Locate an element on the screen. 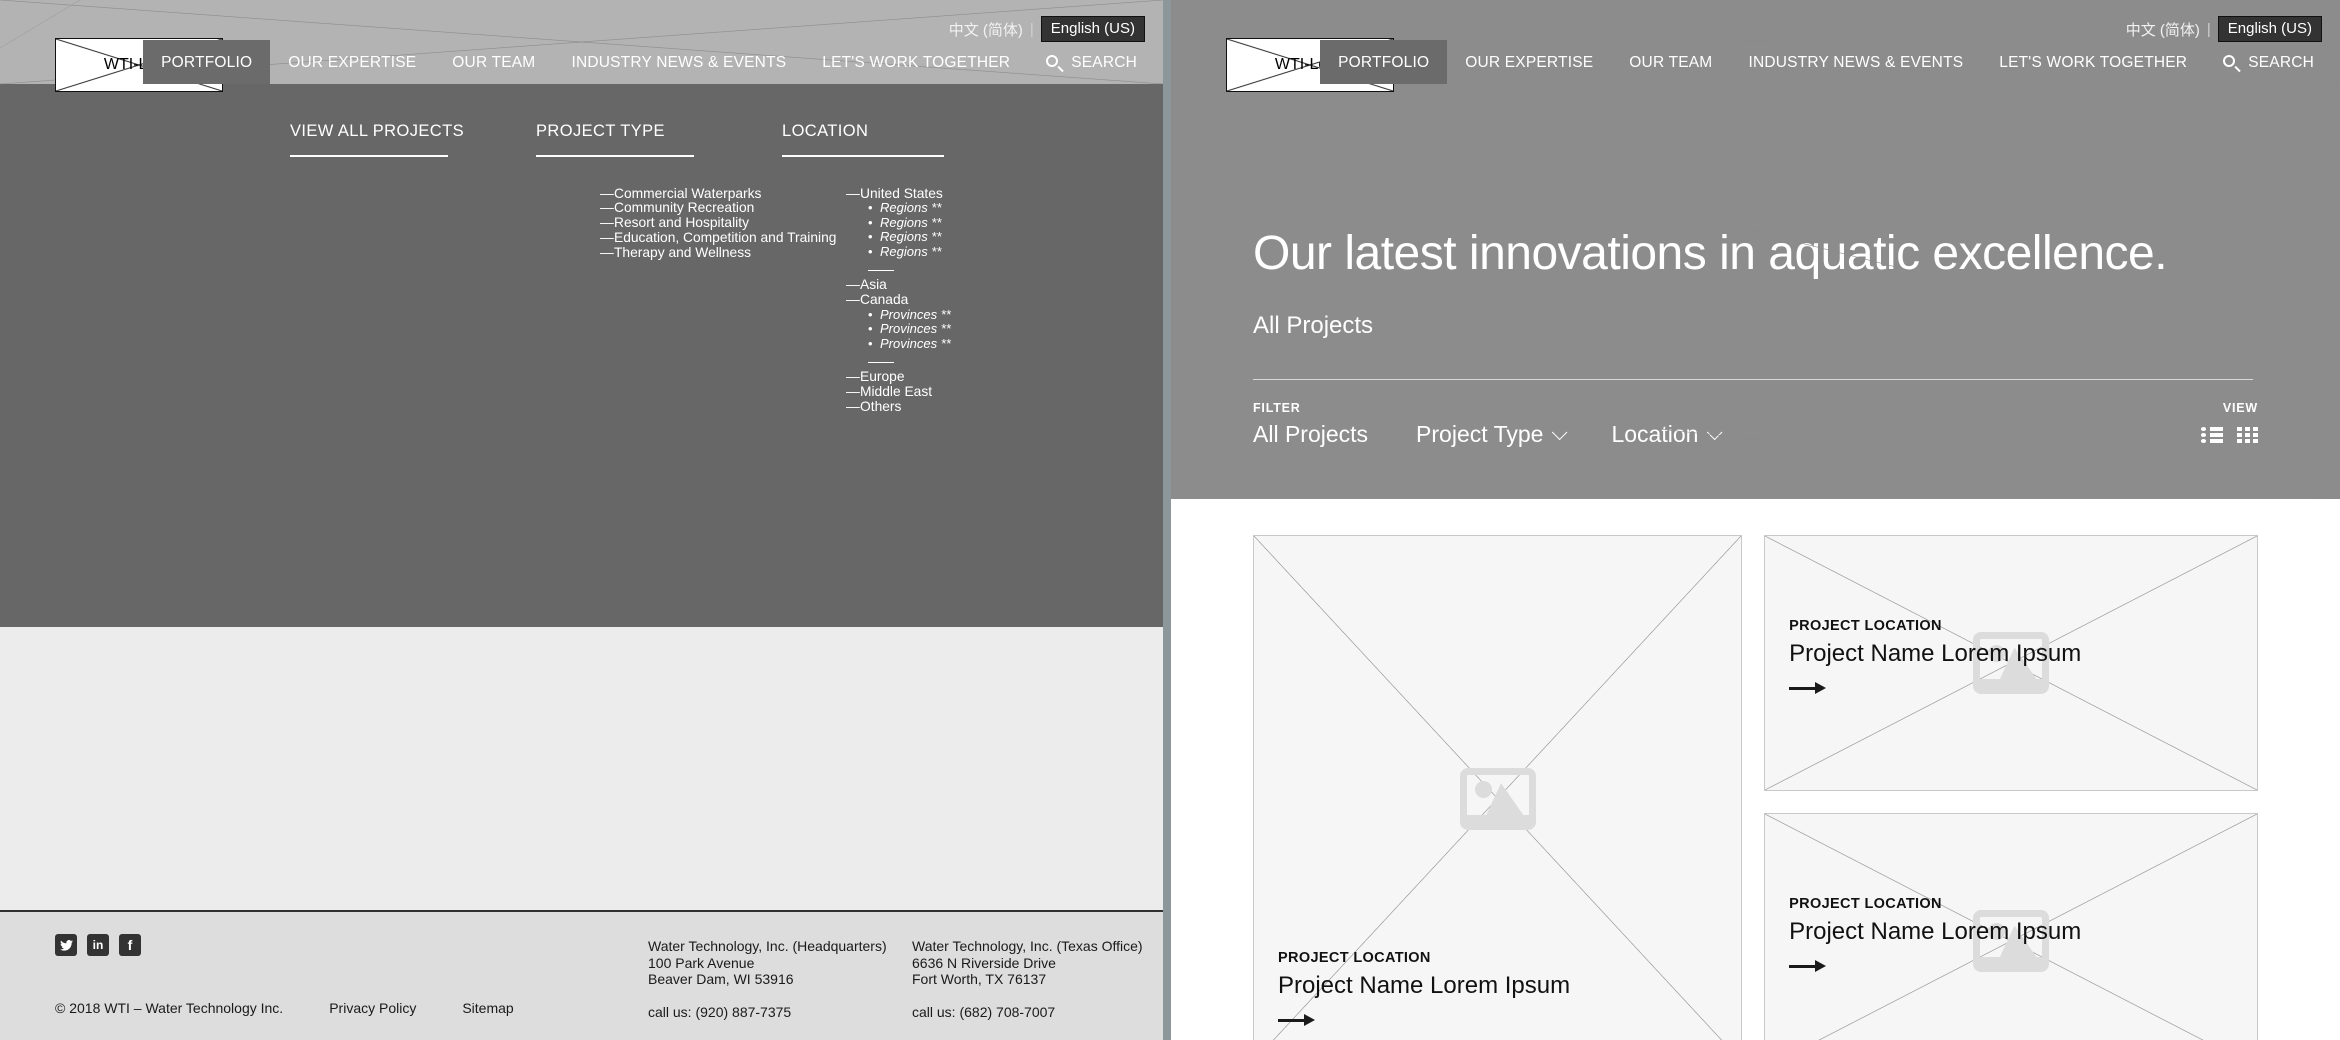 This screenshot has width=2340, height=1040. facebook-icon: f is located at coordinates (130, 945).